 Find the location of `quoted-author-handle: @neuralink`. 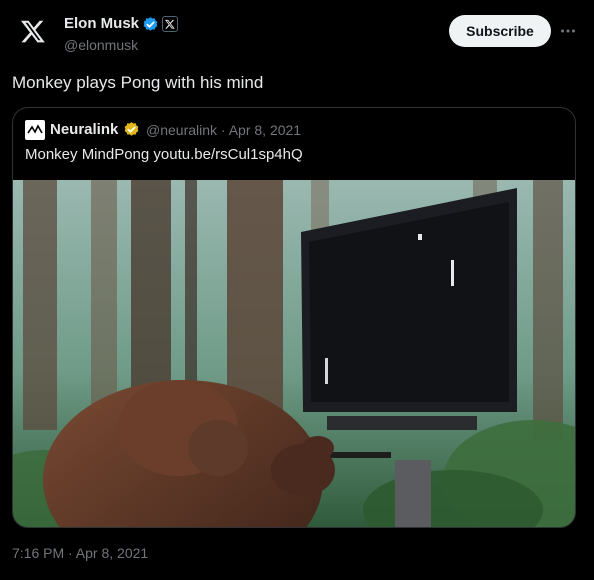

quoted-author-handle: @neuralink is located at coordinates (181, 130).